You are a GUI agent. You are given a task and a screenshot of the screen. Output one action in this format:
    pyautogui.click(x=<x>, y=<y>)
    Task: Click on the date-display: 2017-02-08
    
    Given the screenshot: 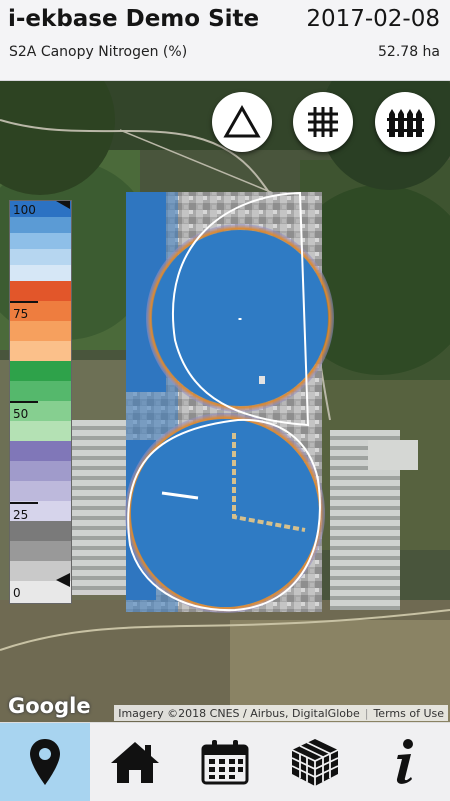 What is the action you would take?
    pyautogui.click(x=373, y=19)
    